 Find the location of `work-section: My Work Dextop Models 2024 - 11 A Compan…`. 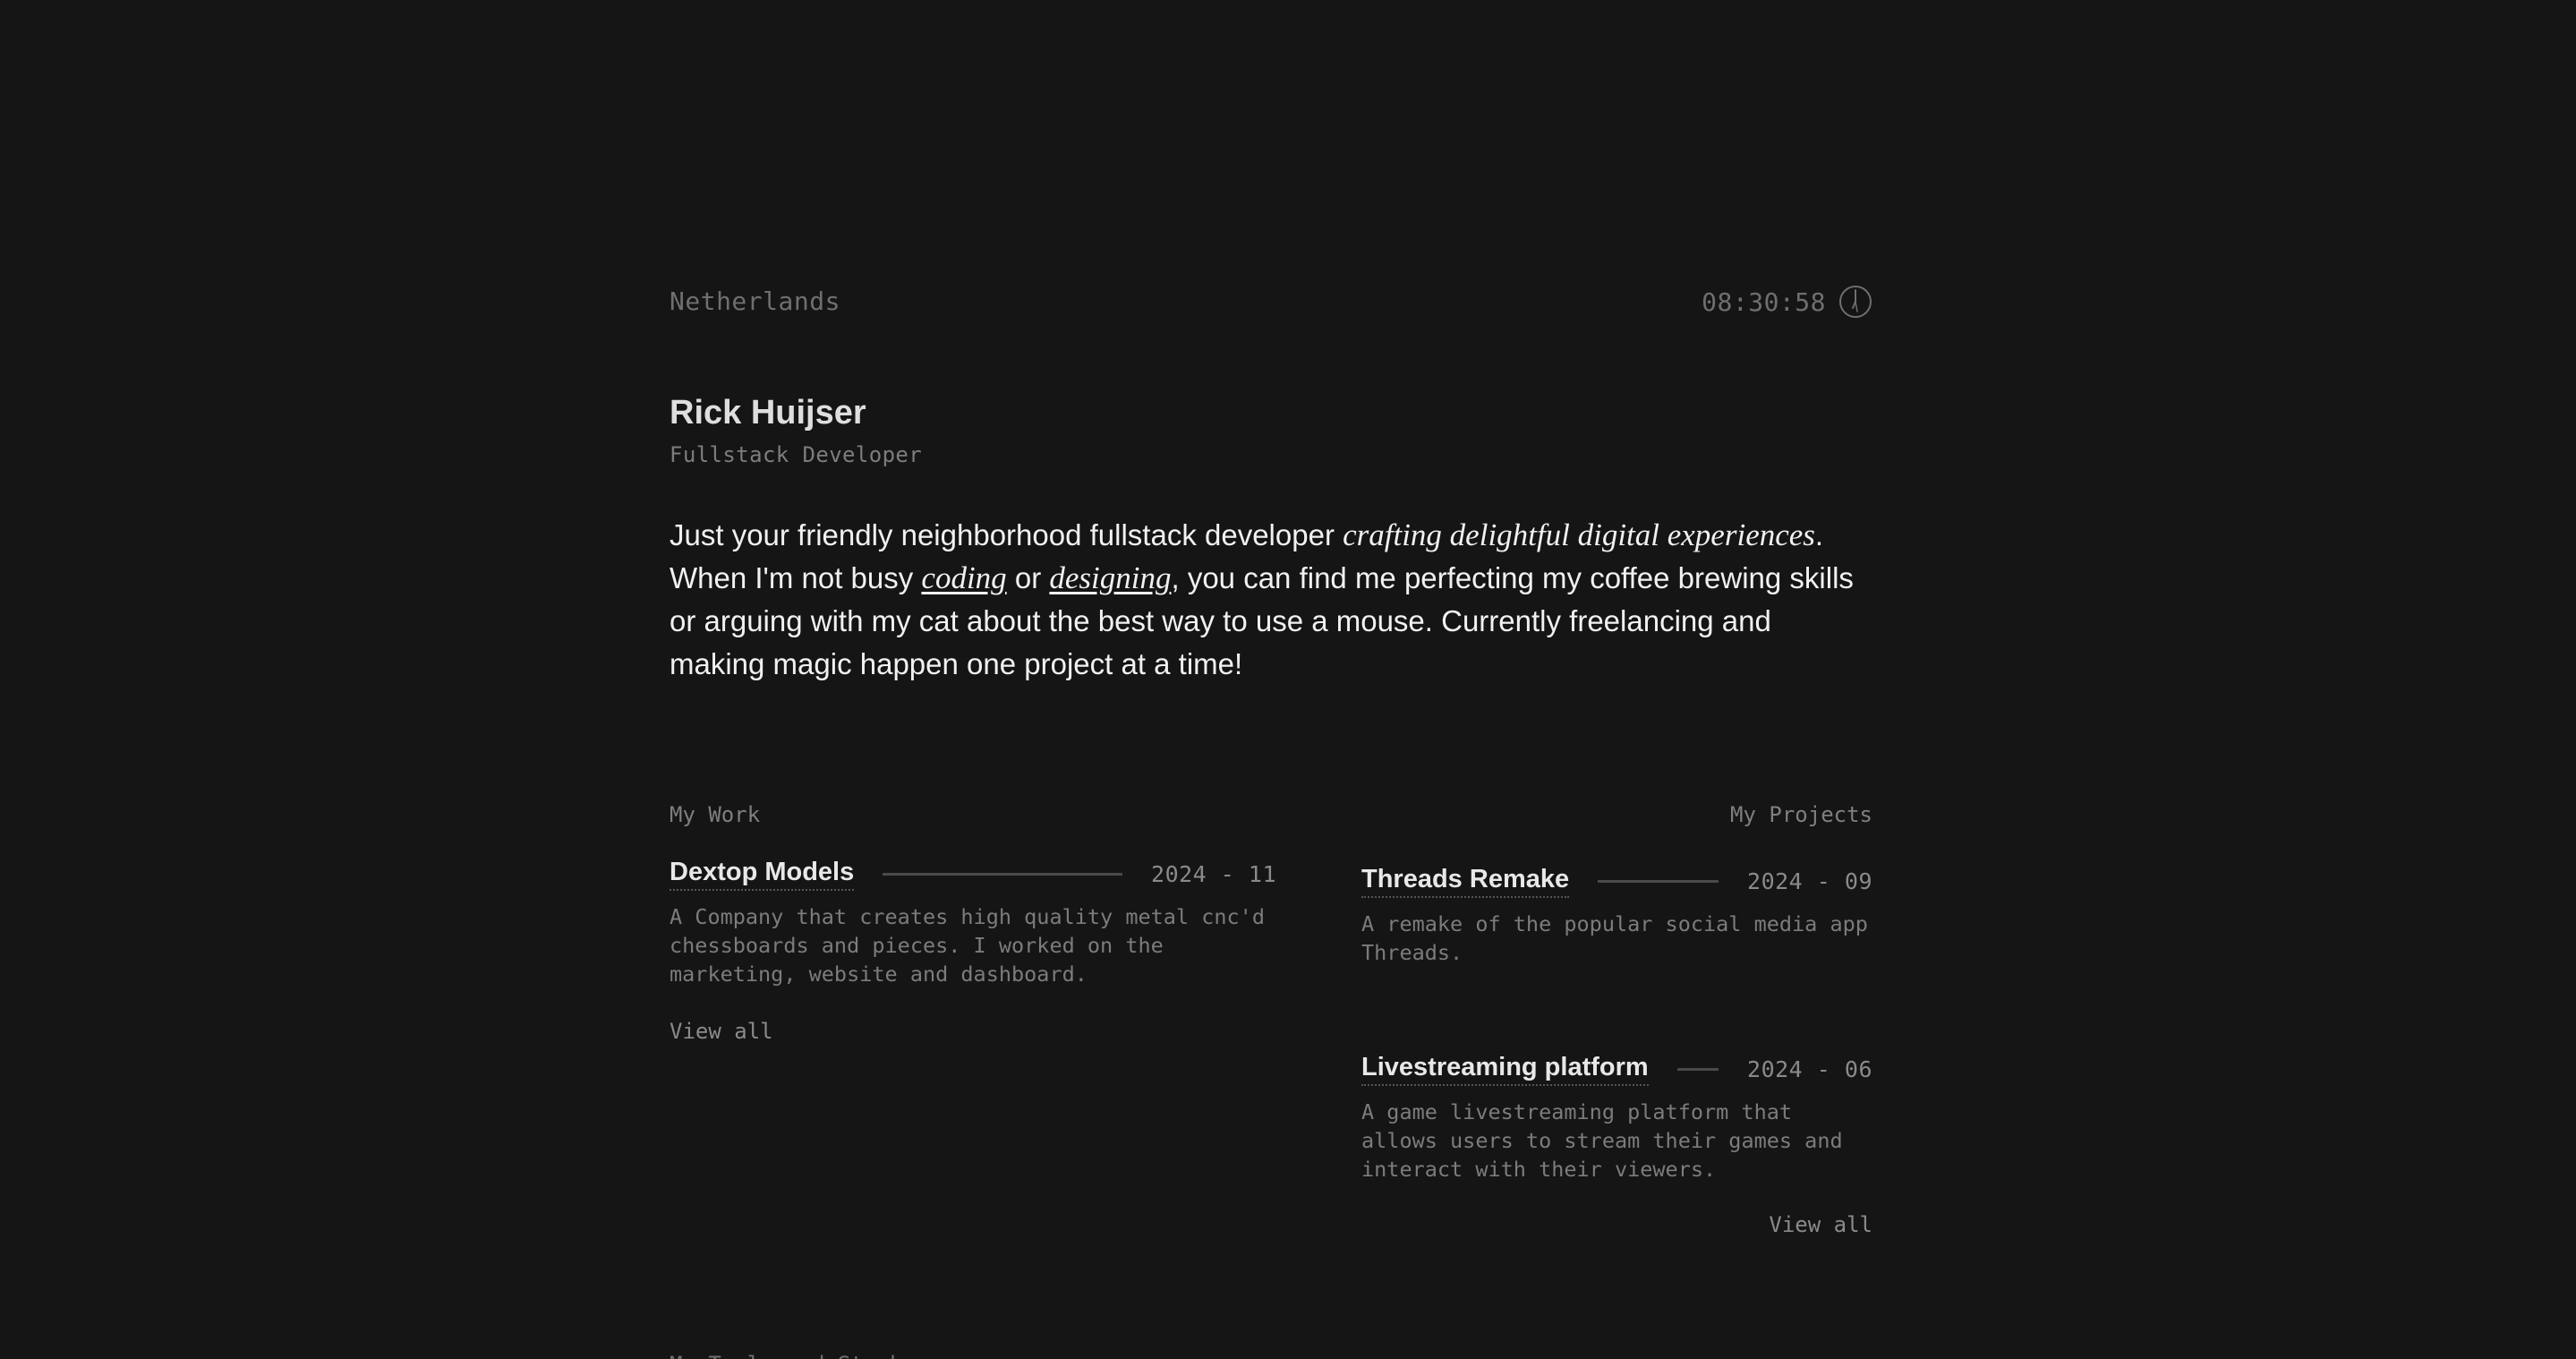

work-section: My Work Dextop Models 2024 - 11 A Compan… is located at coordinates (973, 922).